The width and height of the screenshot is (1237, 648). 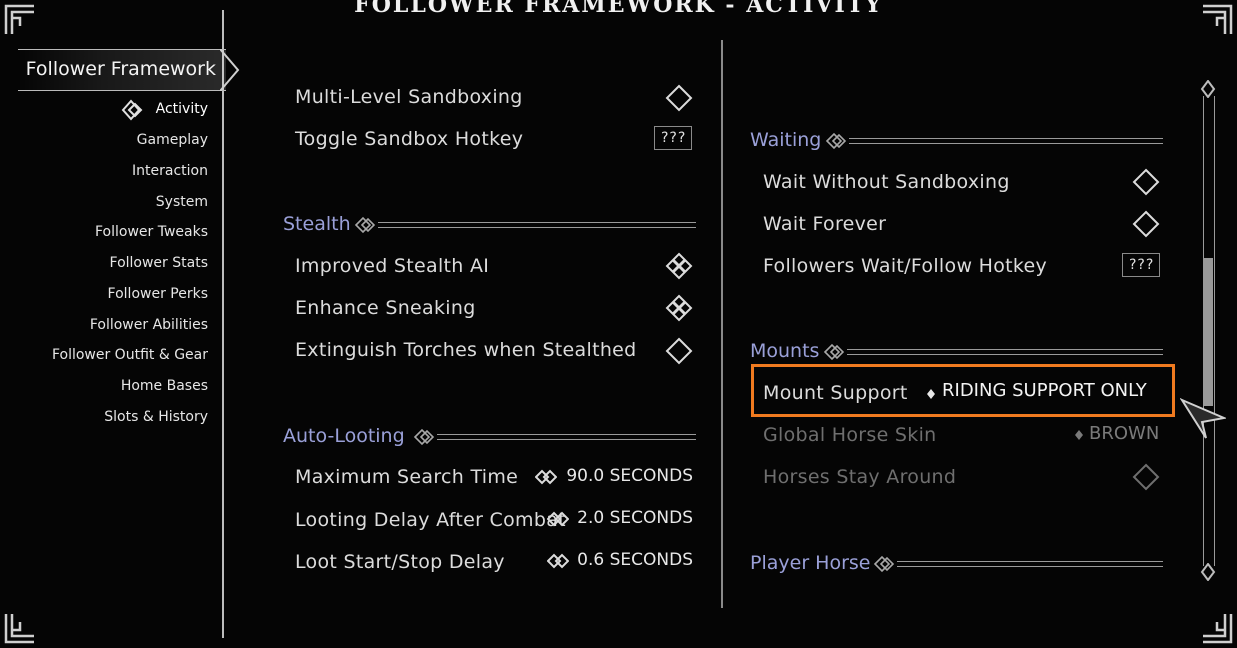 I want to click on sidebar-item-follower-tweaks: Follower Tweaks, so click(x=151, y=232).